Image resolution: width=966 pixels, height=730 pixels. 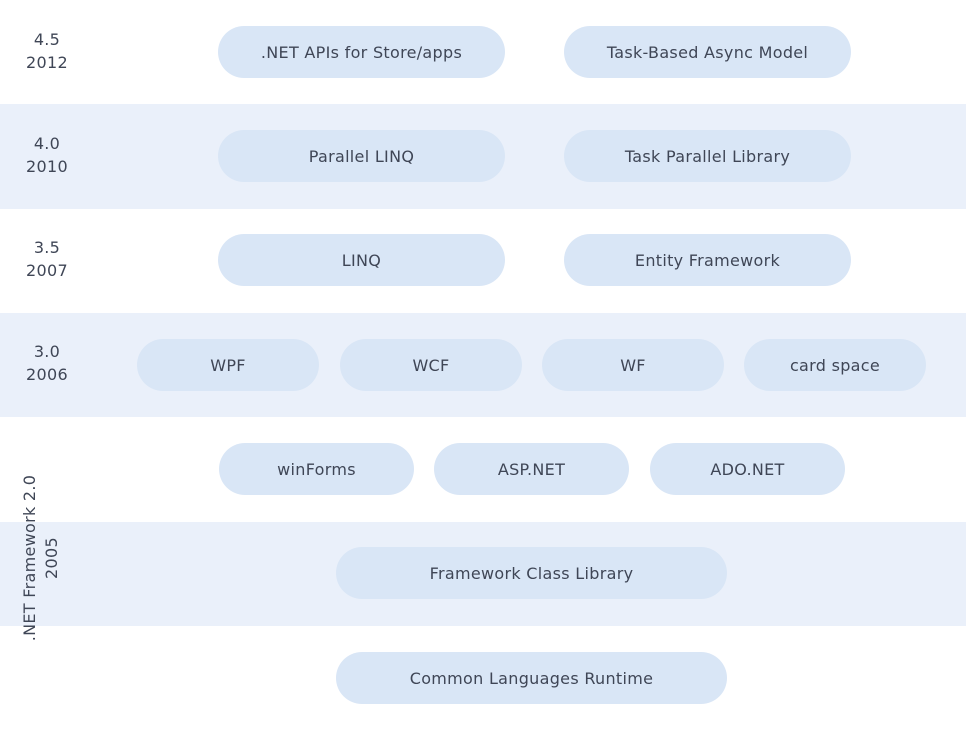 What do you see at coordinates (47, 270) in the screenshot?
I see `version-year: 2007` at bounding box center [47, 270].